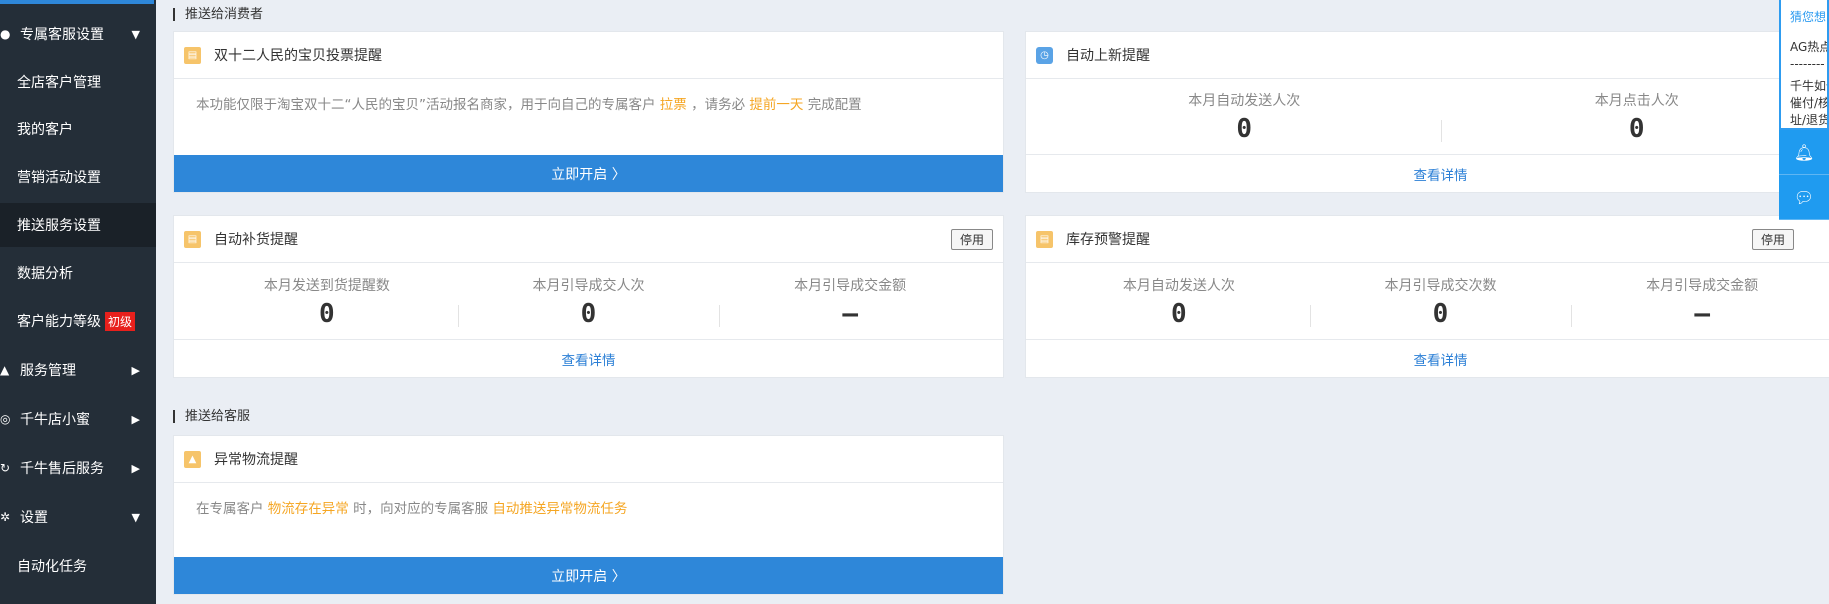 The width and height of the screenshot is (1829, 604). What do you see at coordinates (55, 420) in the screenshot?
I see `sidebar-label: 千牛店小蜜` at bounding box center [55, 420].